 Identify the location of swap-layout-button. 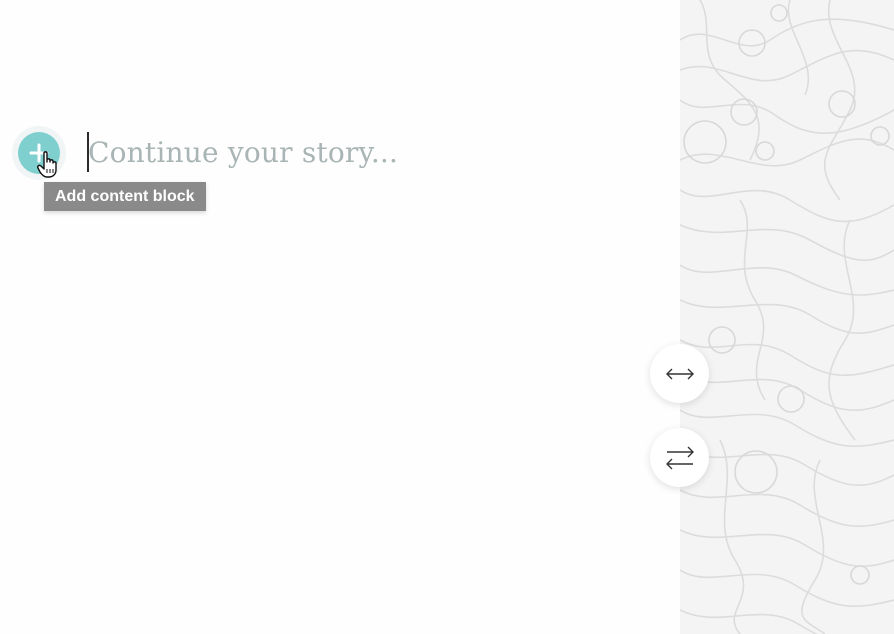
(679, 457).